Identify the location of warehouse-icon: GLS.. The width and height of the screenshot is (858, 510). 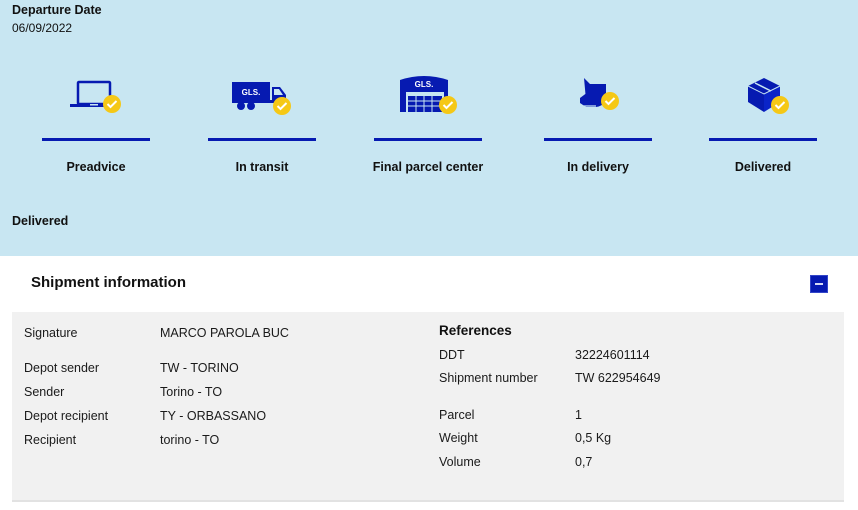
(428, 95).